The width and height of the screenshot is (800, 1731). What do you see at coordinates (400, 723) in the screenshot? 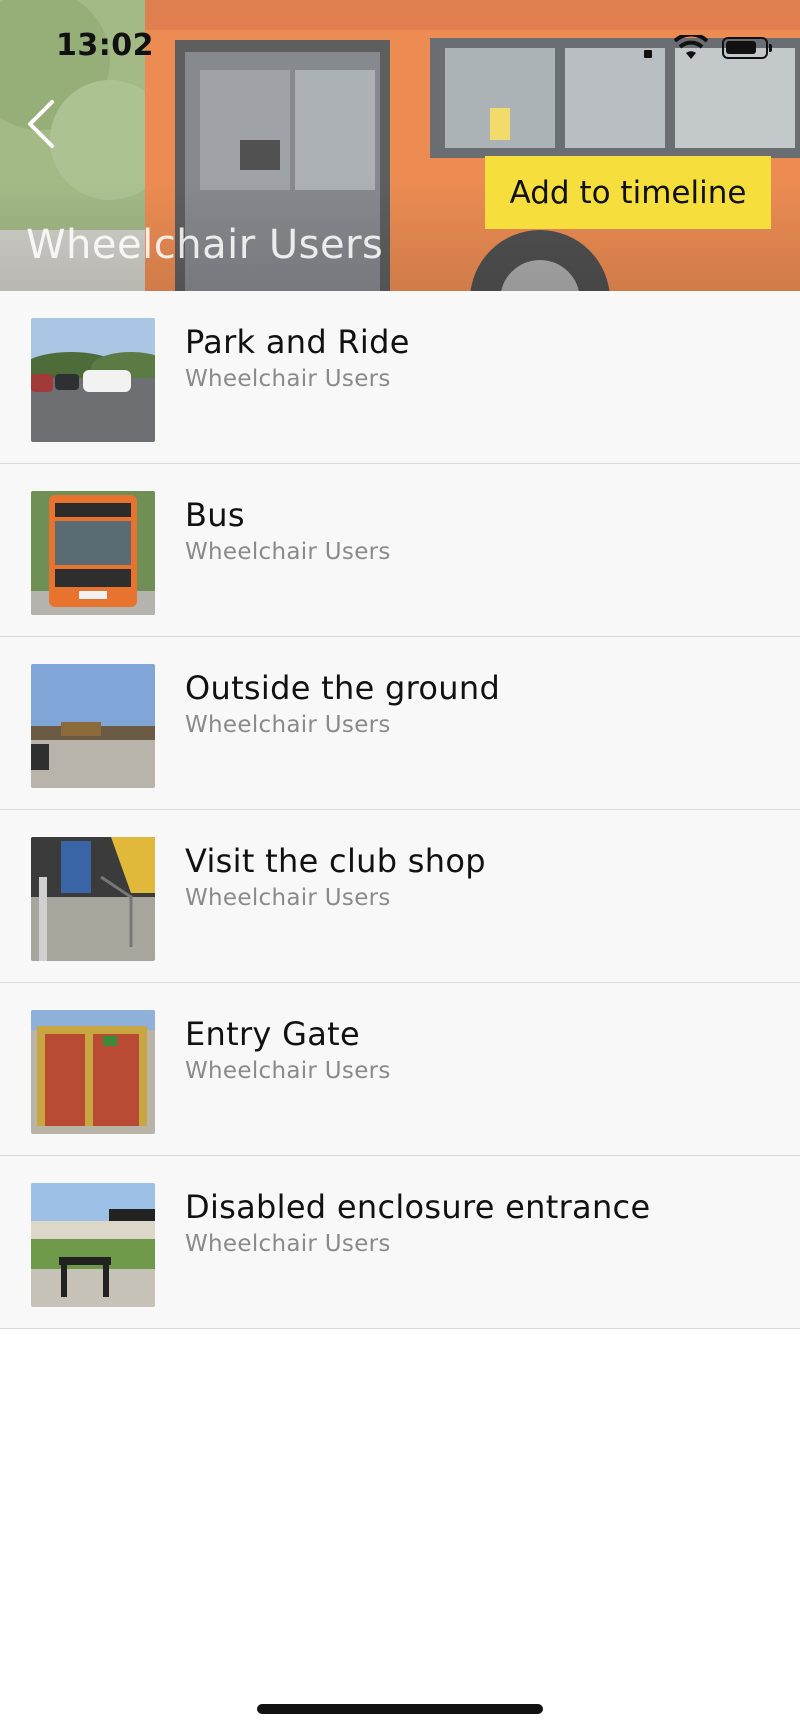
I see `list-item: Outside the ground Wheelchair Users` at bounding box center [400, 723].